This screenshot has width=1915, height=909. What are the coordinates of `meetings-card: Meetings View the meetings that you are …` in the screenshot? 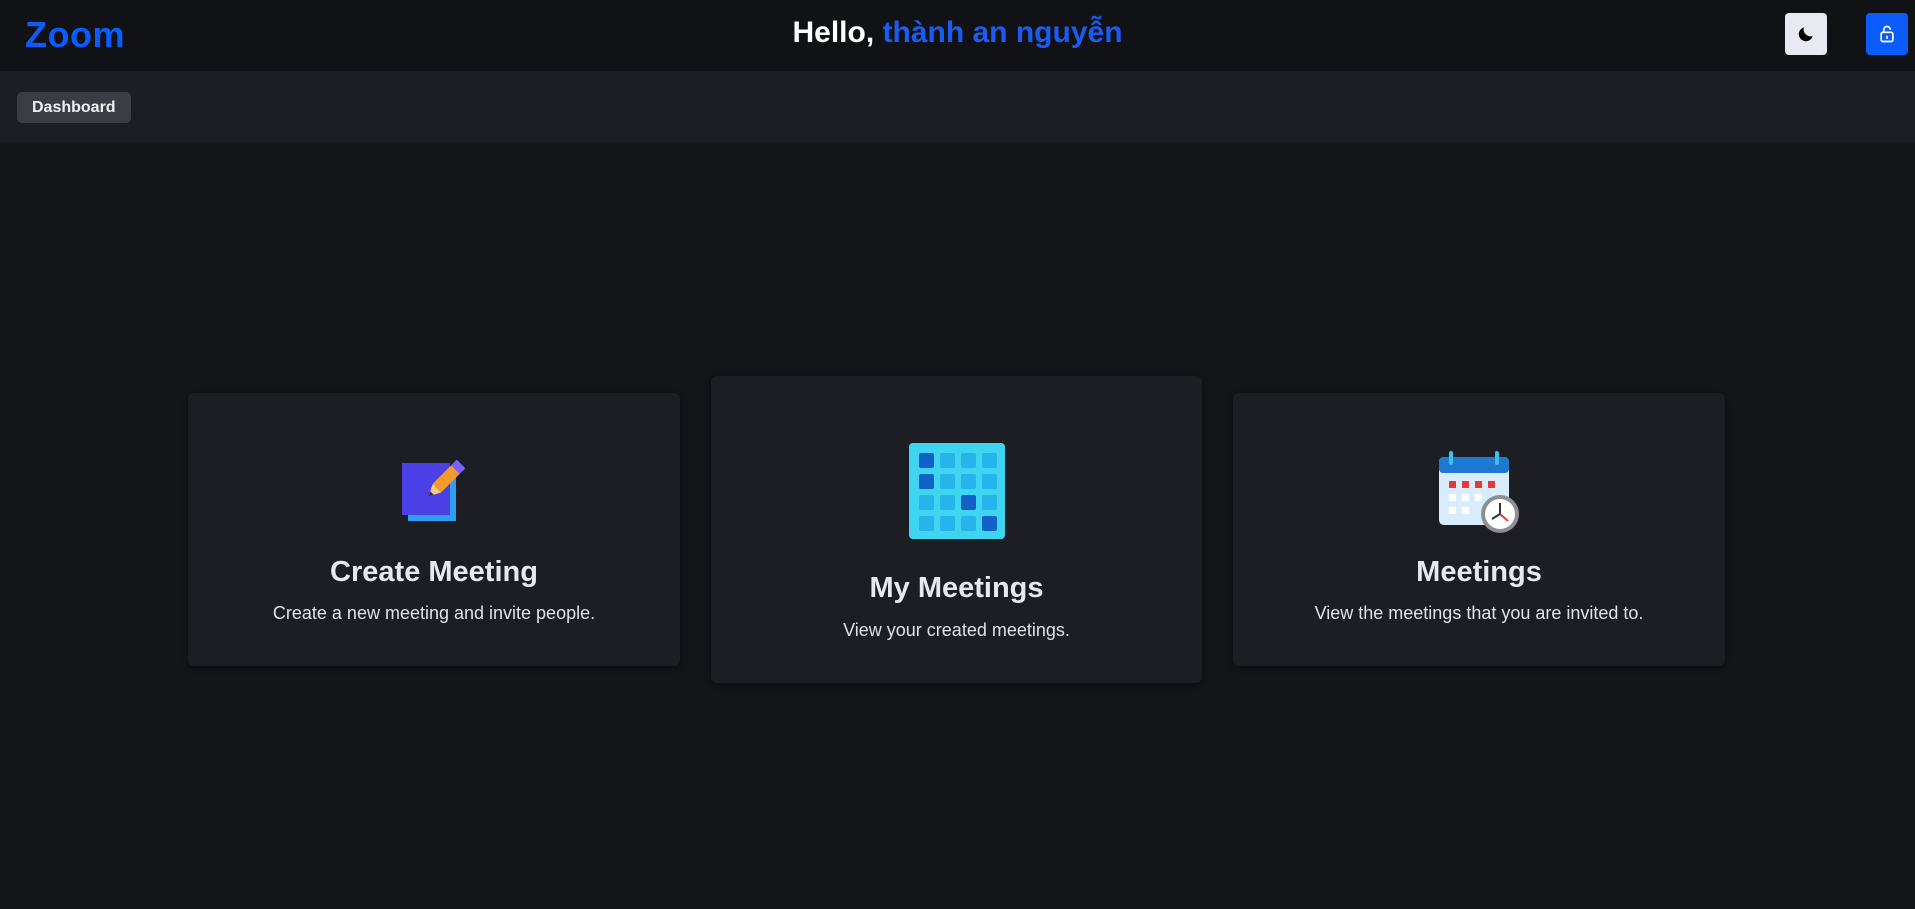 It's located at (1479, 529).